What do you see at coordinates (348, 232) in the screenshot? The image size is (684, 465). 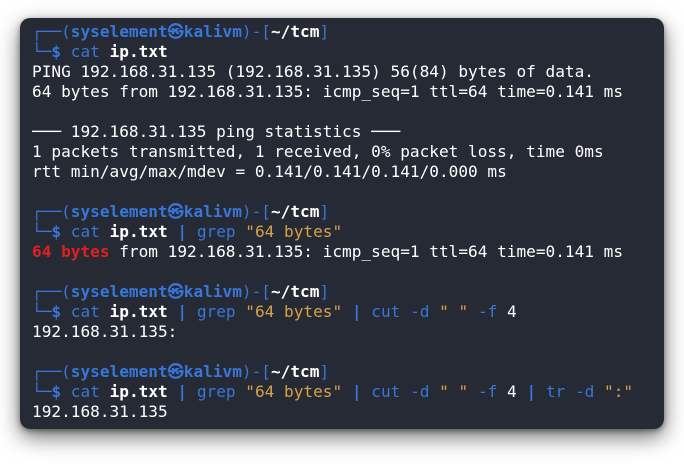 I see `command-line: └─$ cat ip.txt | grep "64 bytes"` at bounding box center [348, 232].